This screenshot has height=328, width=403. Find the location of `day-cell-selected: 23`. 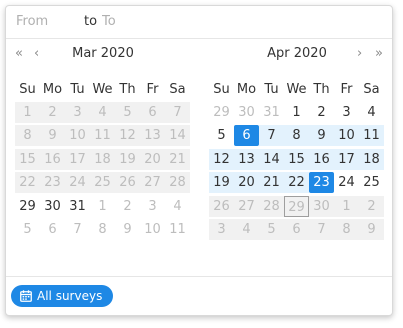

day-cell-selected: 23 is located at coordinates (321, 182).